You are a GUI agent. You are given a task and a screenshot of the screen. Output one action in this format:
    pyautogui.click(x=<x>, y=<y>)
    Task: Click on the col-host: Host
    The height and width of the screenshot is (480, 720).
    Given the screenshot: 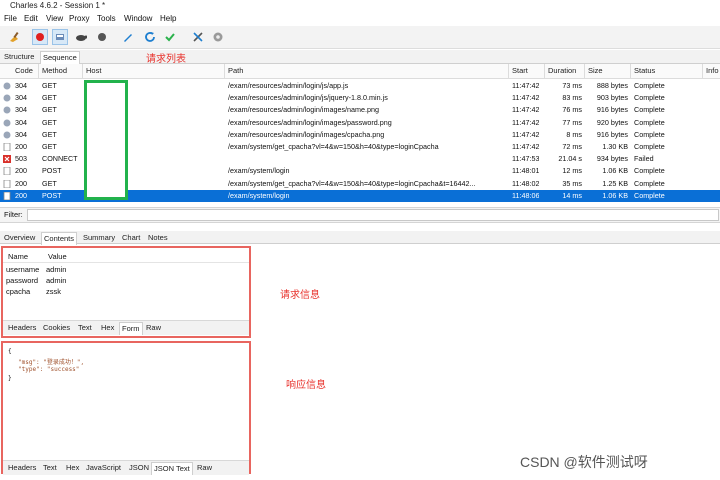 What is the action you would take?
    pyautogui.click(x=93, y=70)
    